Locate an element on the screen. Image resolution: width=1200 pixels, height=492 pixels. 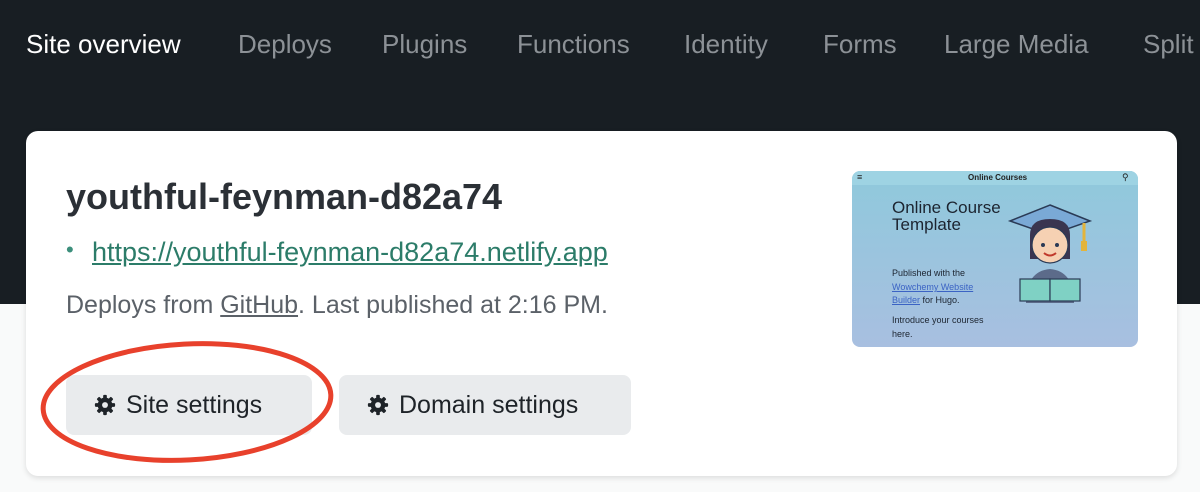
domain-settings-button: Domain settings is located at coordinates (485, 405).